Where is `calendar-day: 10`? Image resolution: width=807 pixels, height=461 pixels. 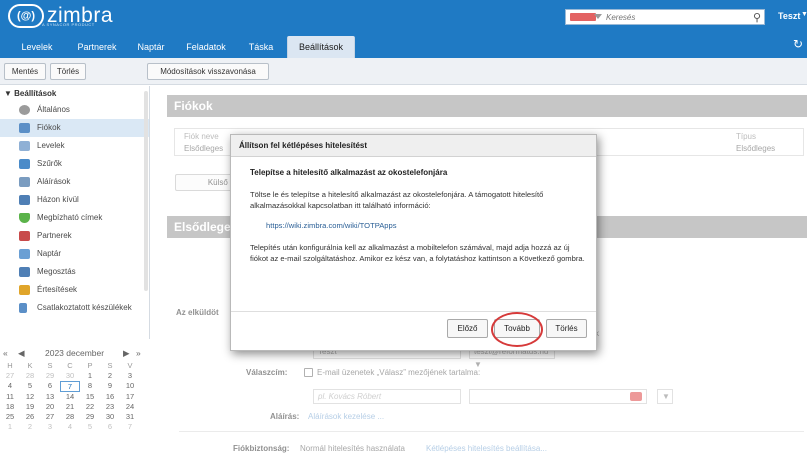
calendar-day: 10 is located at coordinates (130, 386).